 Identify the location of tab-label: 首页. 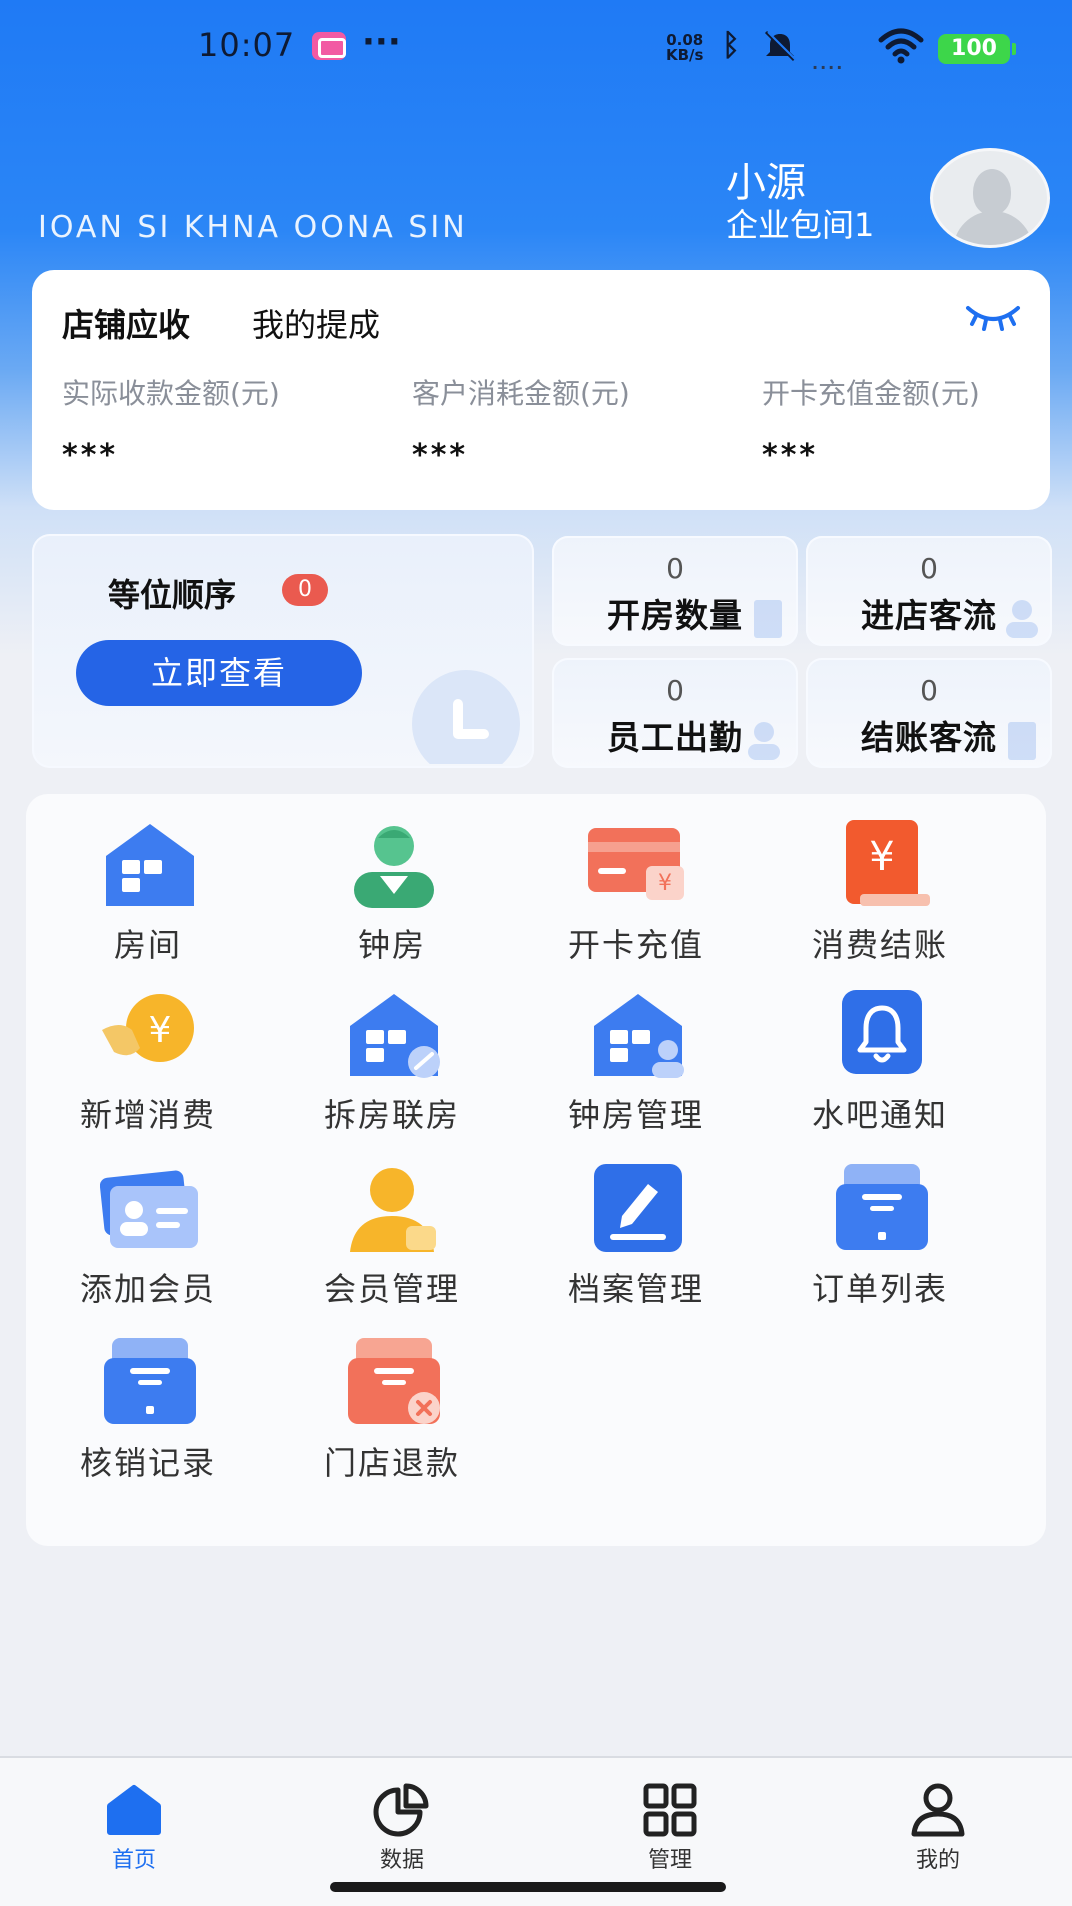
(133, 1860).